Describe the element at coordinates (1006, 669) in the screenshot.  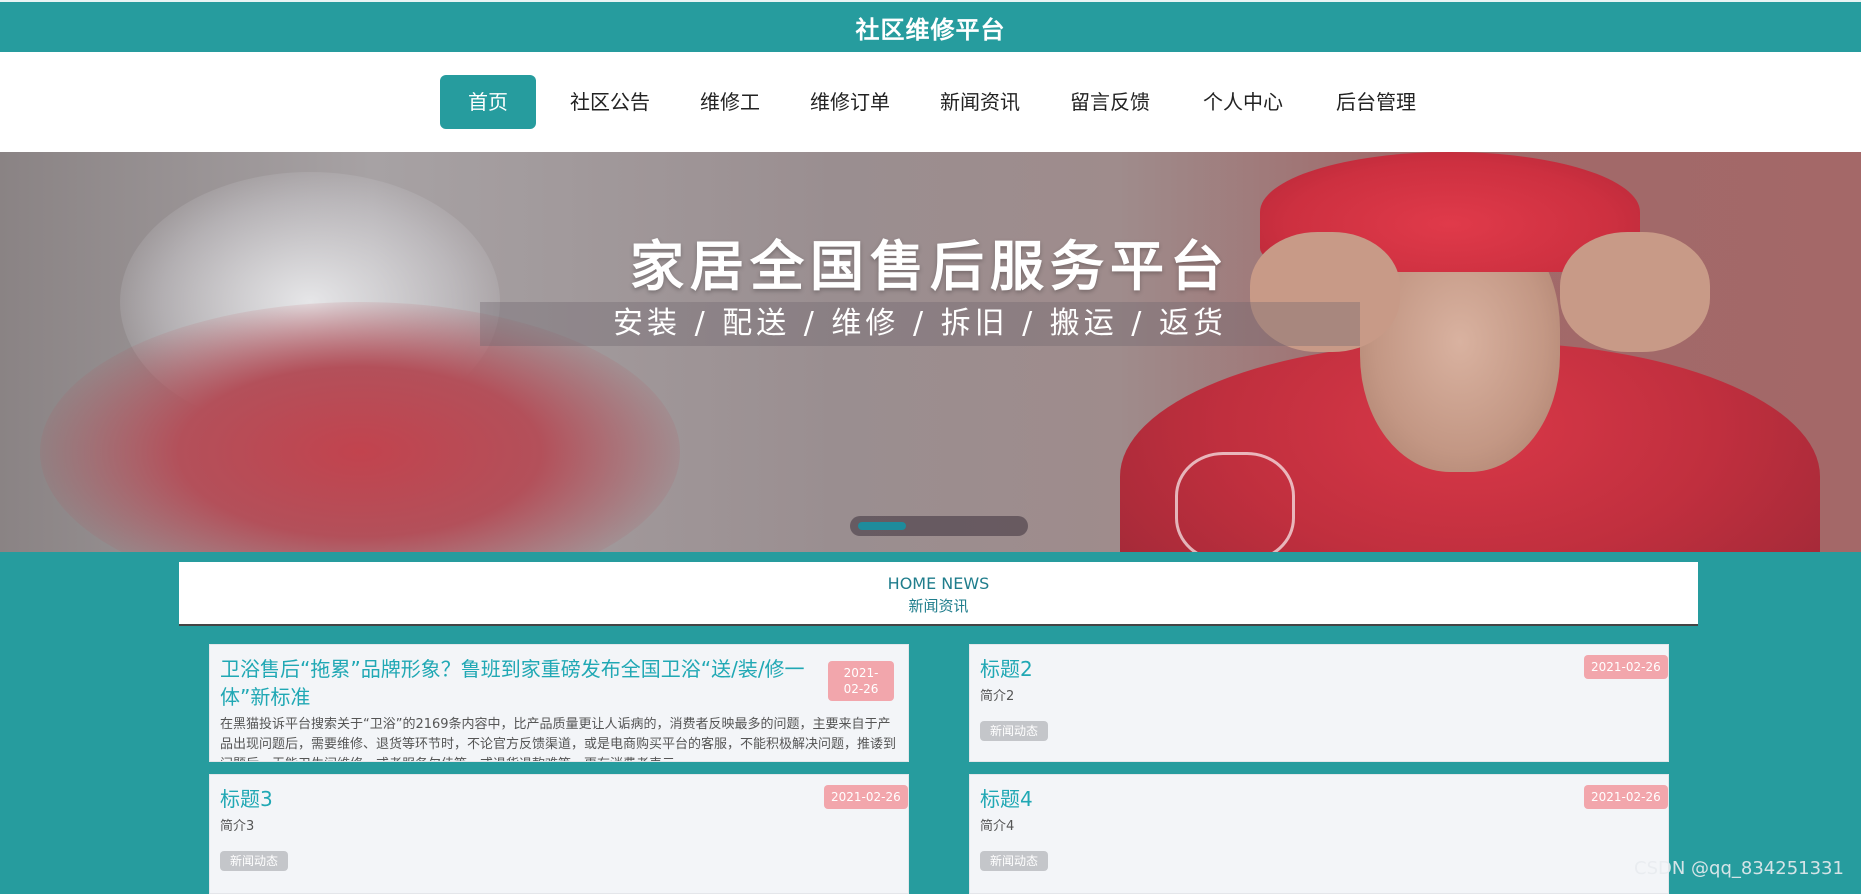
I see `news-card-title: 标题2` at that location.